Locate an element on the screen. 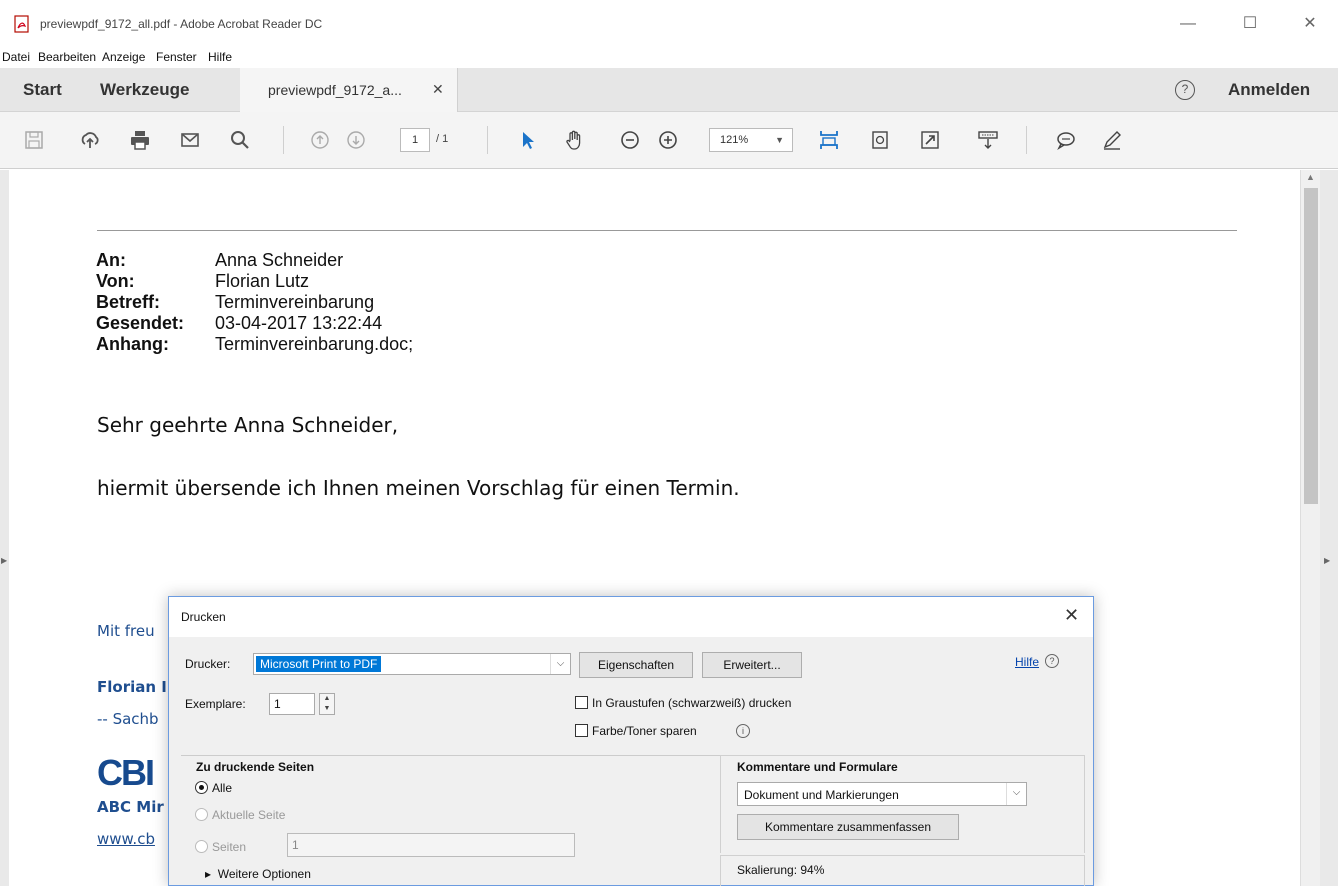 The width and height of the screenshot is (1338, 886). scroll-up-icon: ▲ is located at coordinates (1310, 177).